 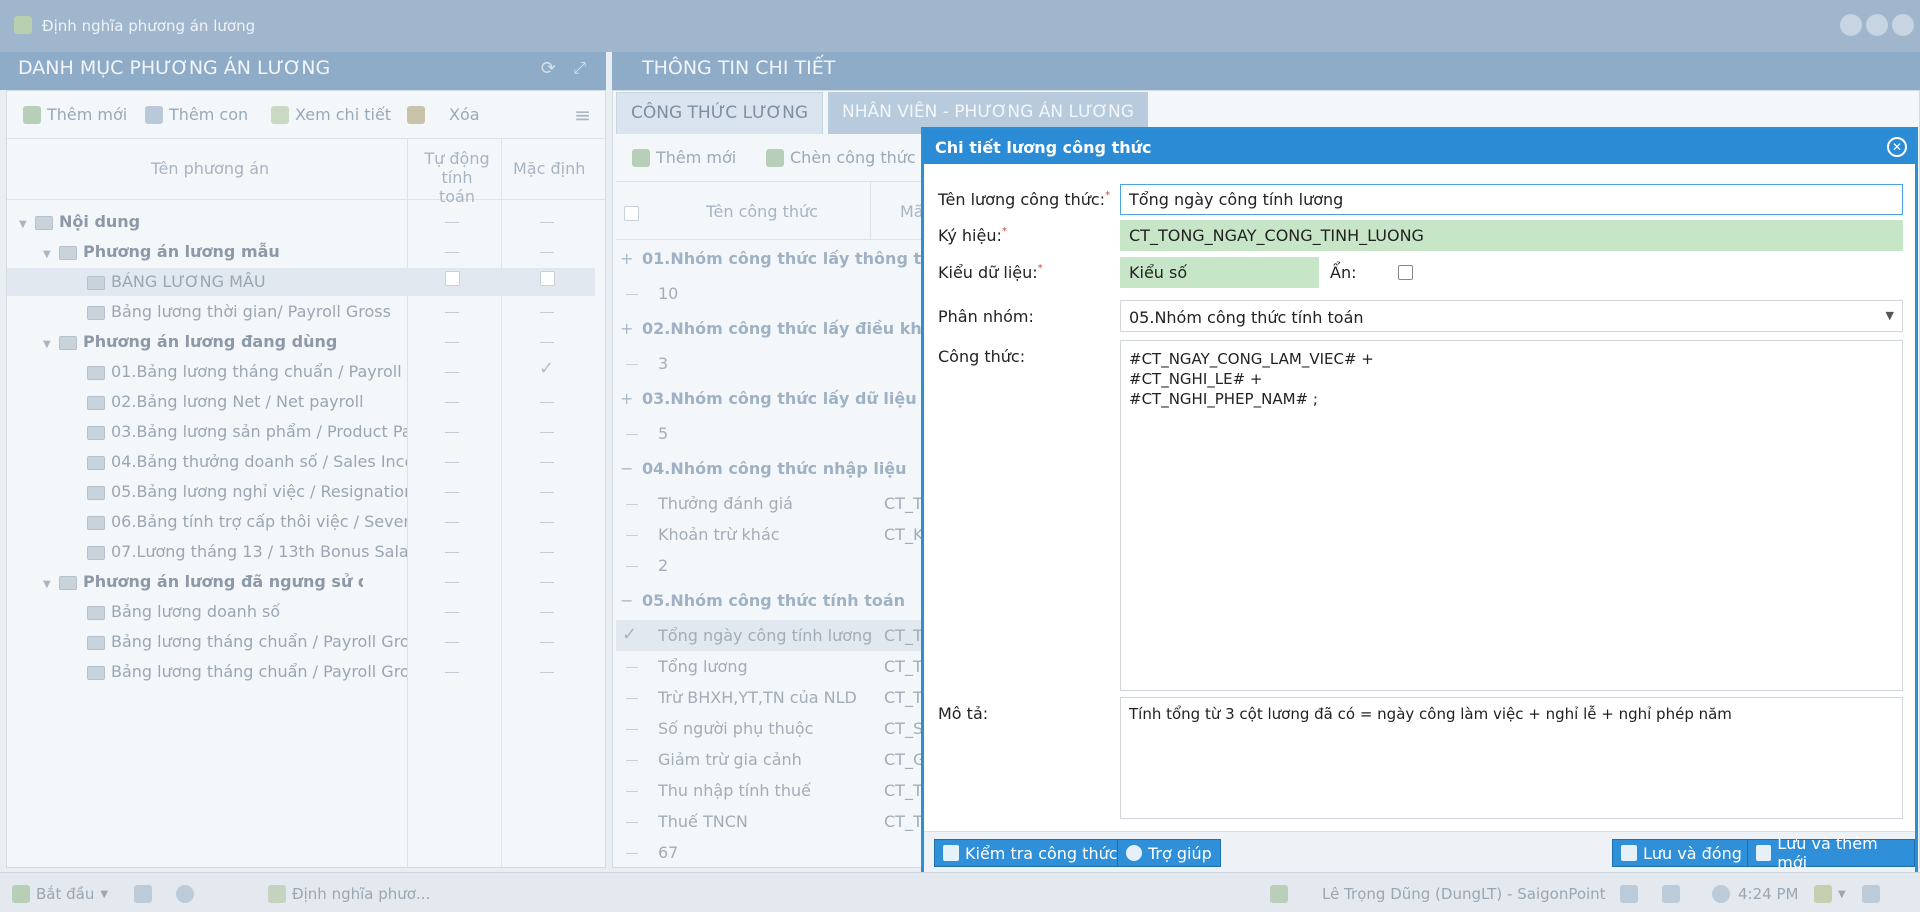 What do you see at coordinates (549, 168) in the screenshot?
I see `col-default-header: Mặc định` at bounding box center [549, 168].